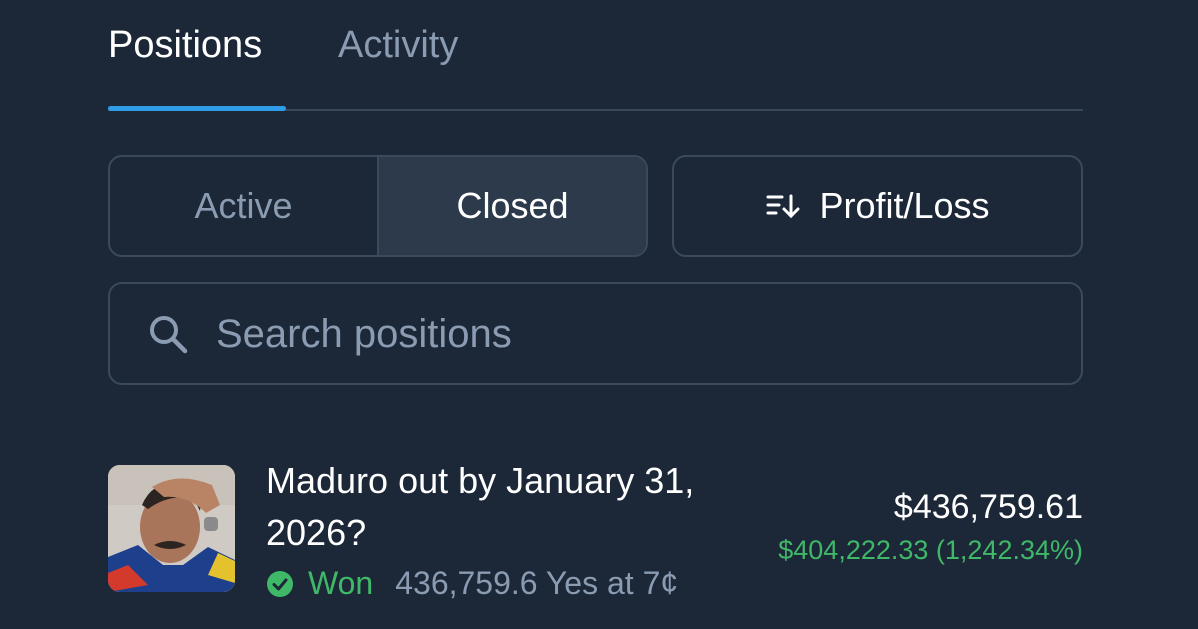 The height and width of the screenshot is (629, 1198). Describe the element at coordinates (185, 45) in the screenshot. I see `tab-positions: Positions` at that location.